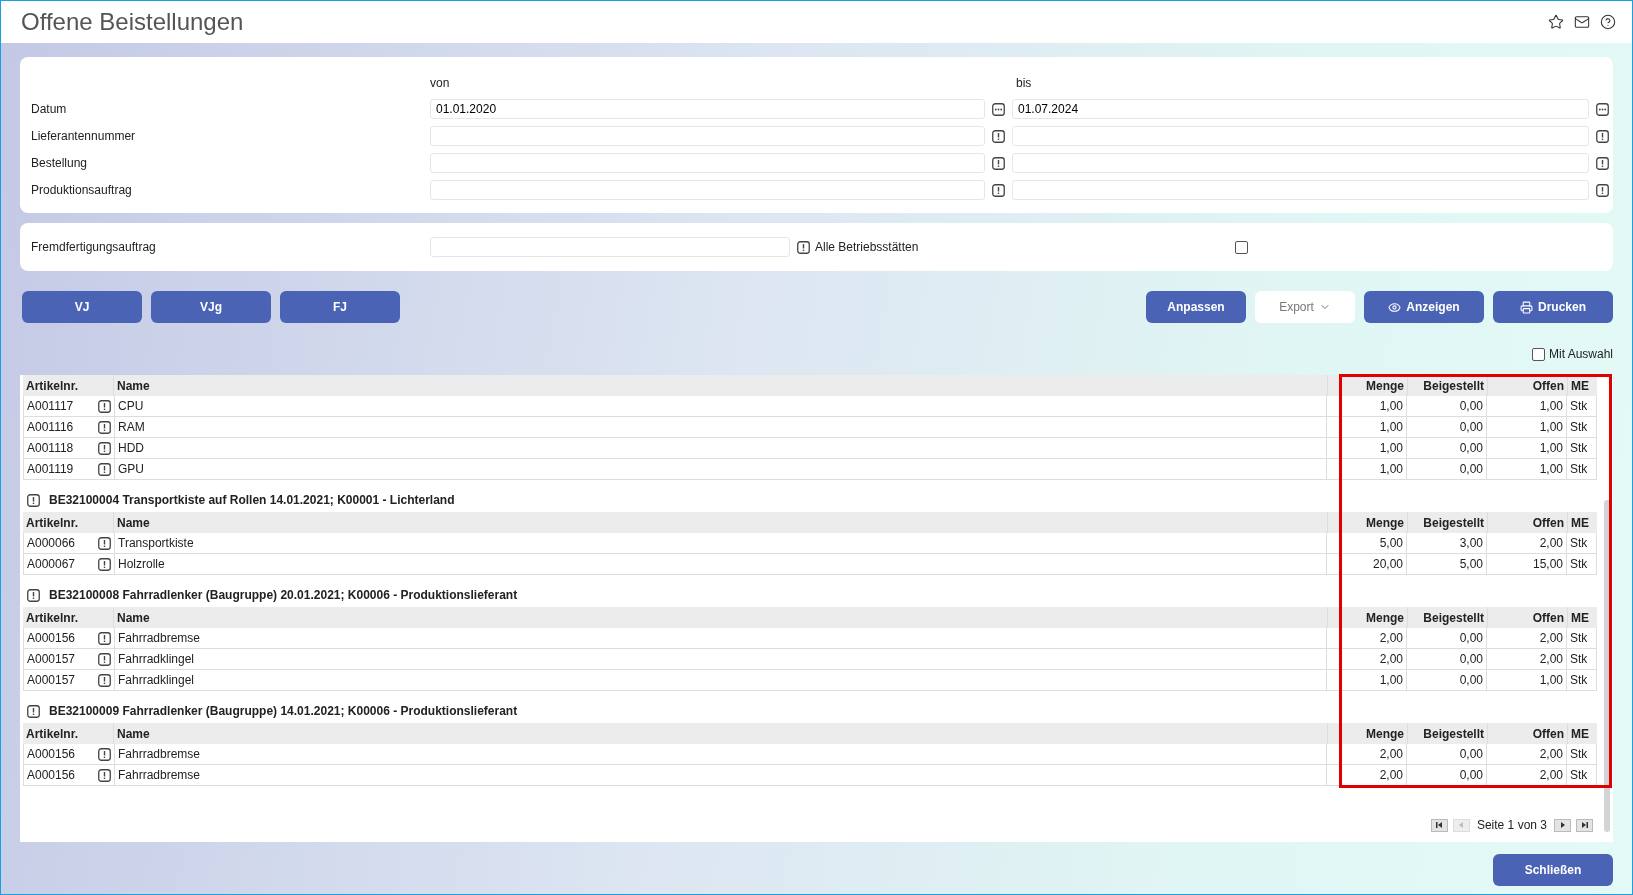 The height and width of the screenshot is (895, 1633). What do you see at coordinates (720, 406) in the screenshot?
I see `item-name: CPU` at bounding box center [720, 406].